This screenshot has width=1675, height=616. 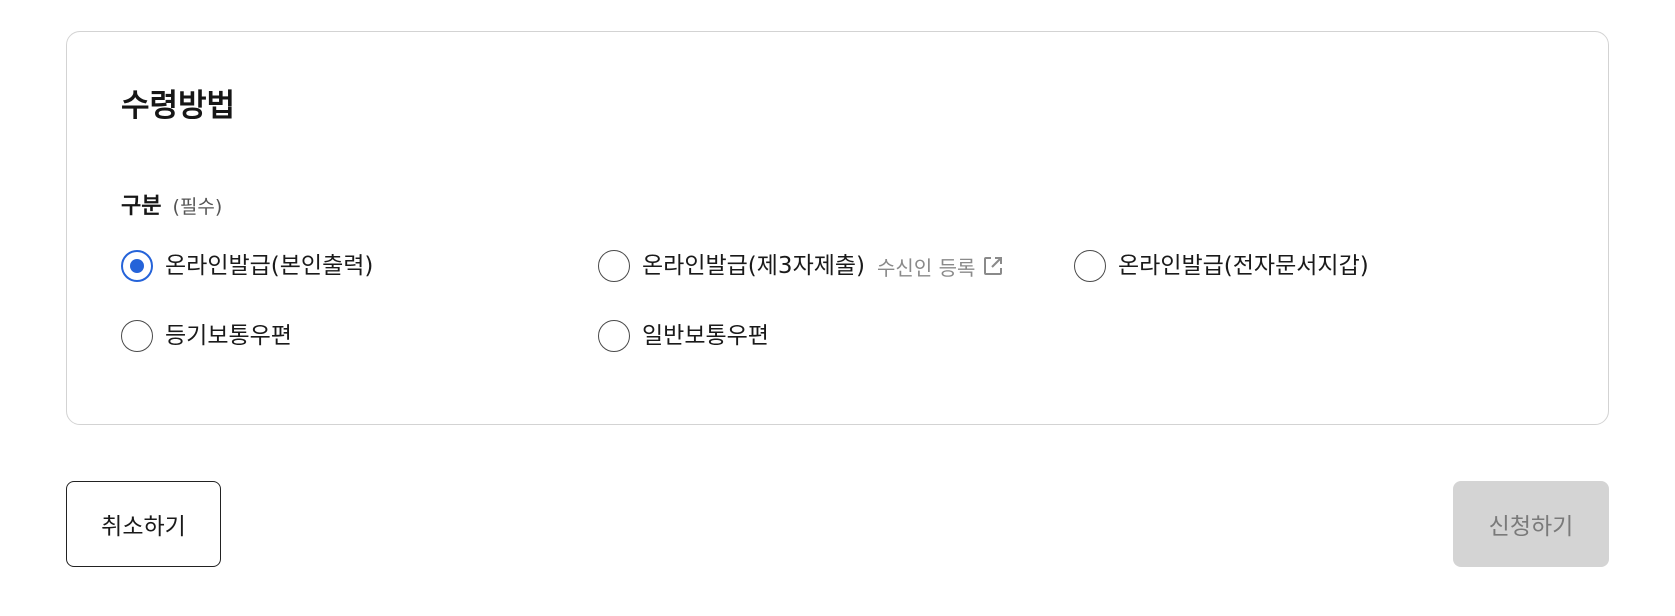 What do you see at coordinates (137, 266) in the screenshot?
I see `radio-button-selected` at bounding box center [137, 266].